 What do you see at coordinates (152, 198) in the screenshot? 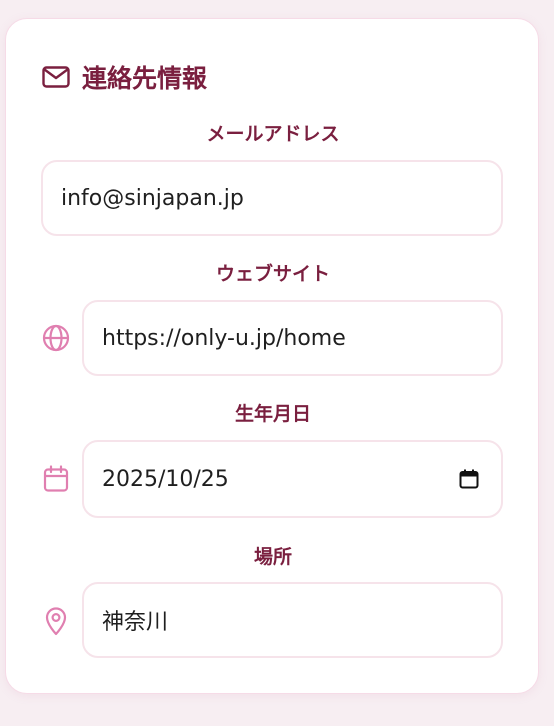
I see `email-value: info@sinjapan.jp` at bounding box center [152, 198].